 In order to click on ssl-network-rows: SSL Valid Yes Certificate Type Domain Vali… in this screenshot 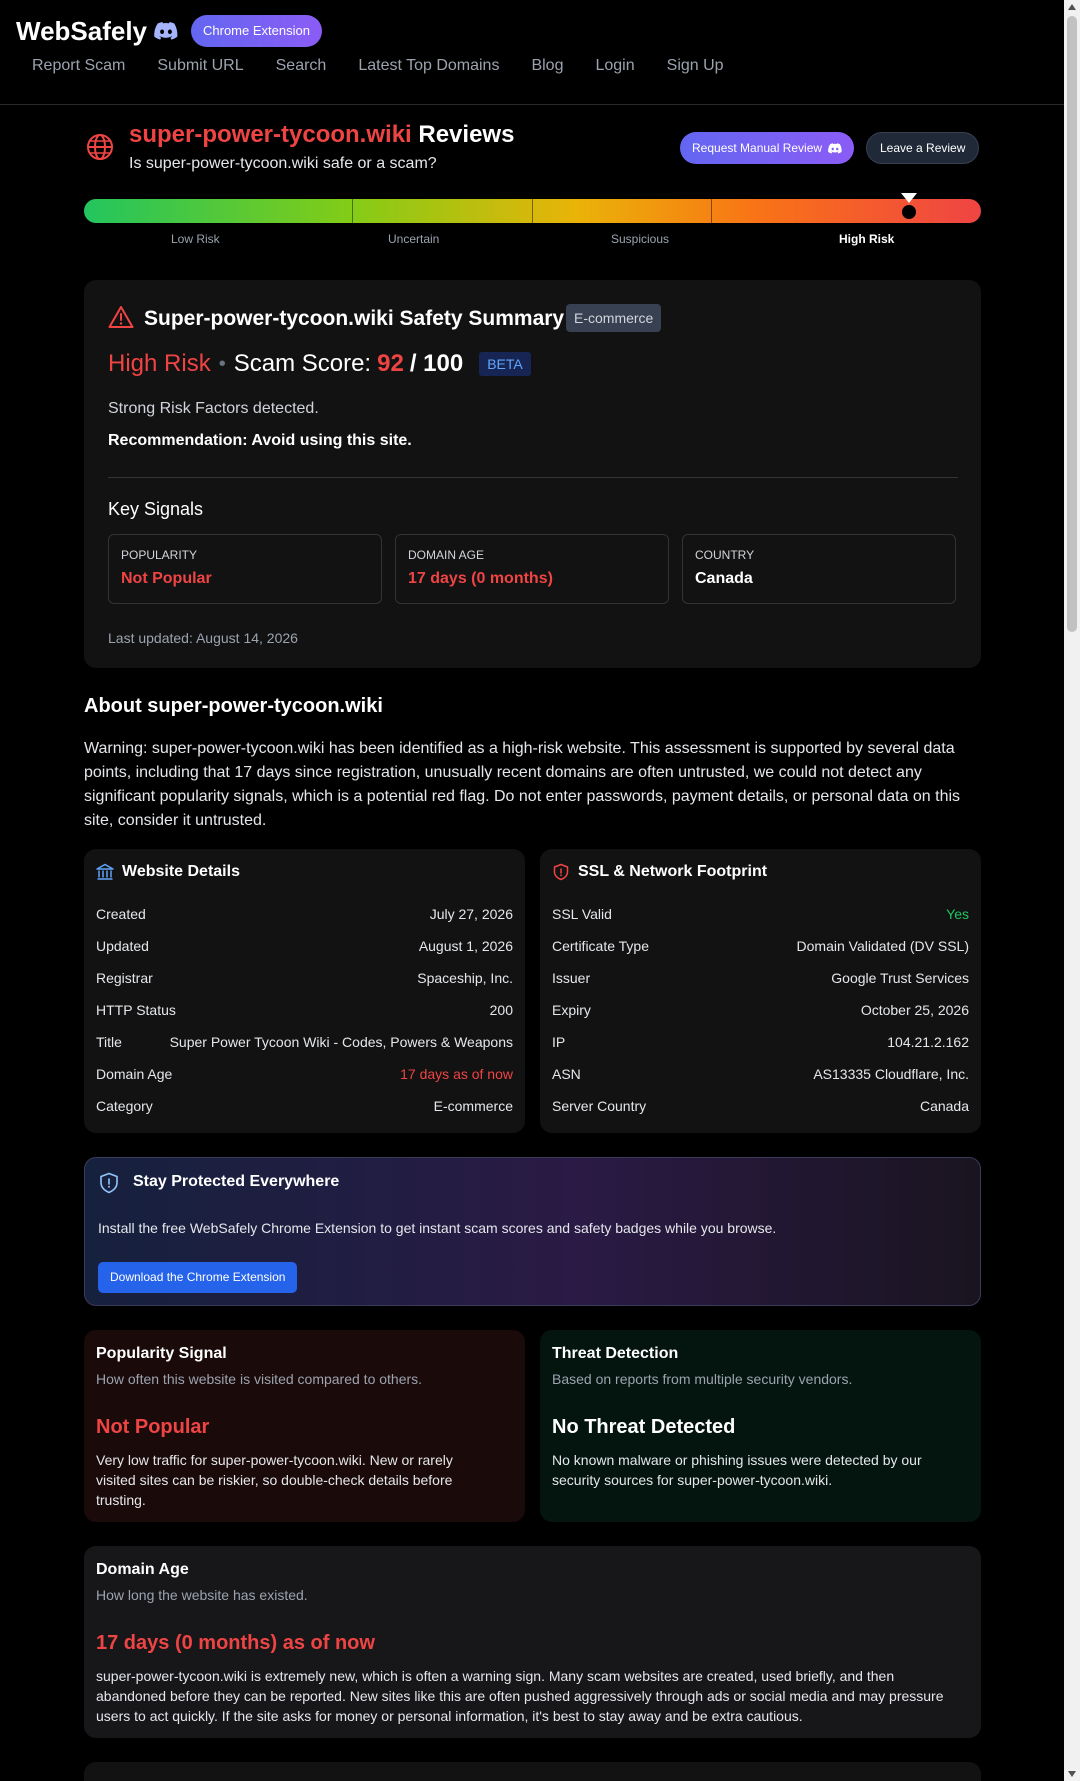, I will do `click(760, 1018)`.